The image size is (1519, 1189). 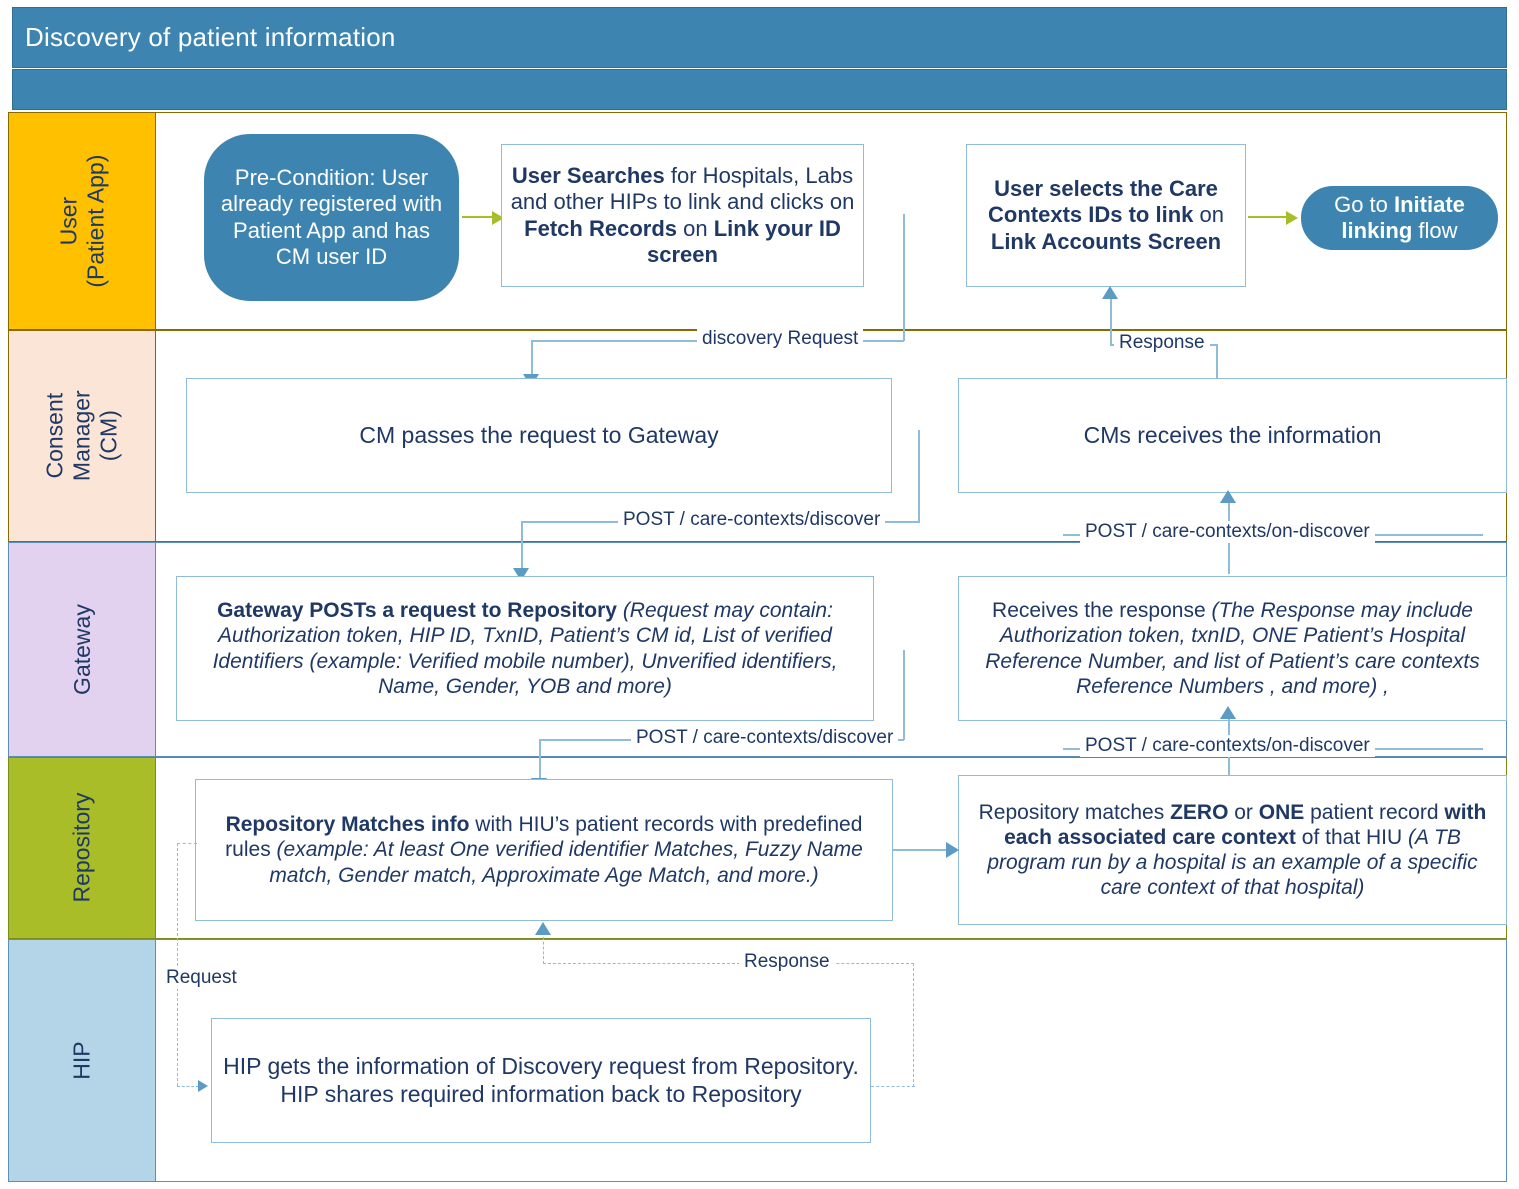 What do you see at coordinates (1099, 611) in the screenshot?
I see `node-gateway-receives-text: Receives the response` at bounding box center [1099, 611].